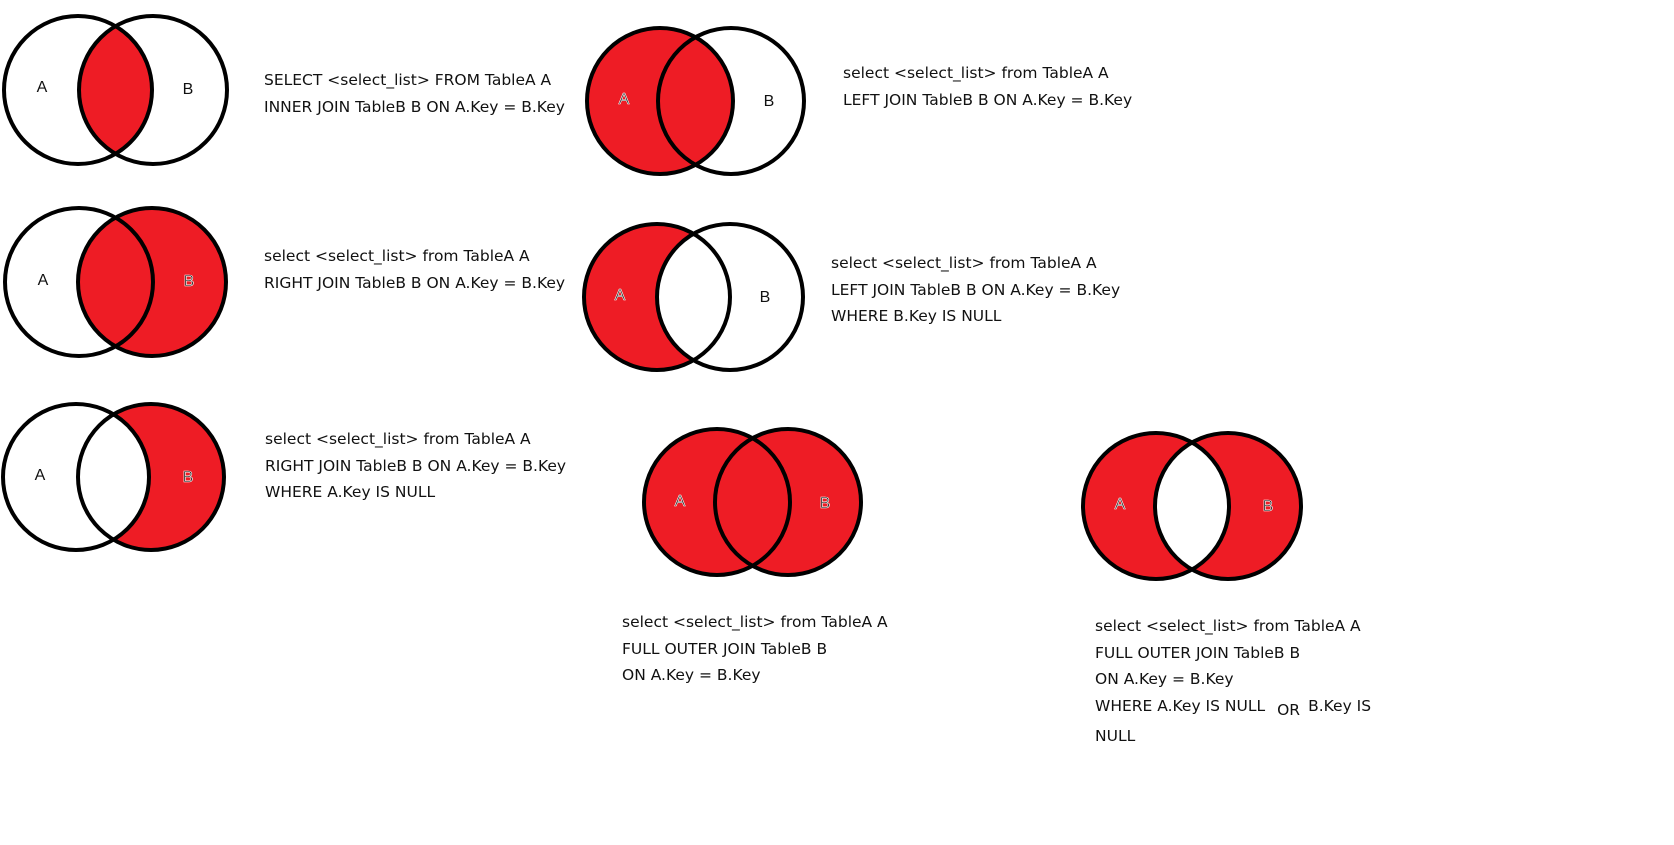 The height and width of the screenshot is (845, 1674). I want to click on venn-diagram-inner-join: AB, so click(115, 90).